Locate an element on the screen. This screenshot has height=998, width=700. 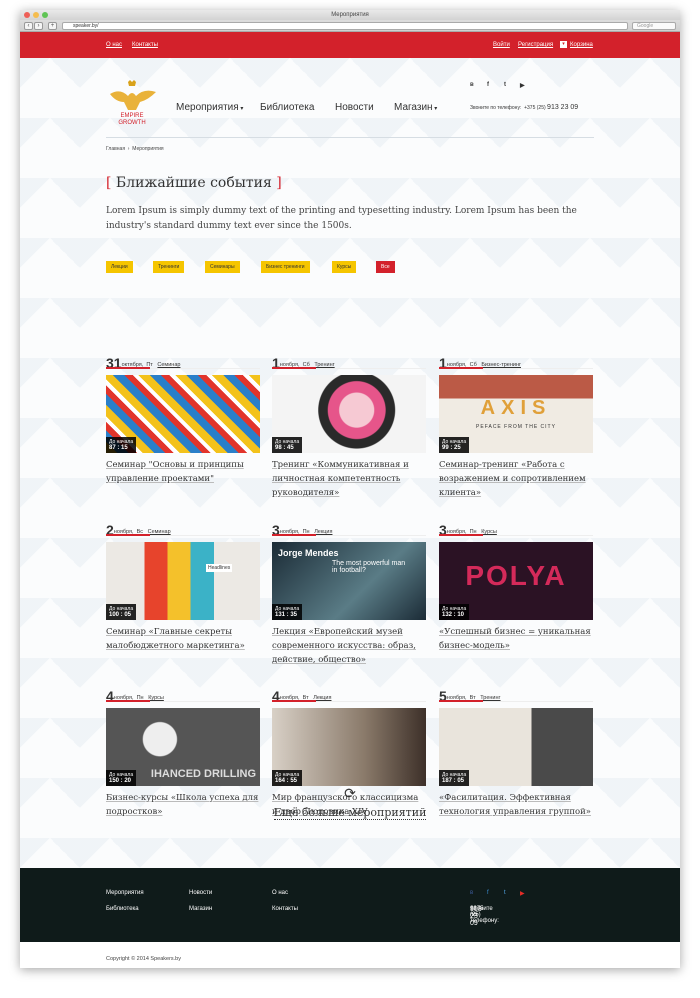
browser-toolbar: ‹ › + speaker.by/ Google is located at coordinates (350, 26).